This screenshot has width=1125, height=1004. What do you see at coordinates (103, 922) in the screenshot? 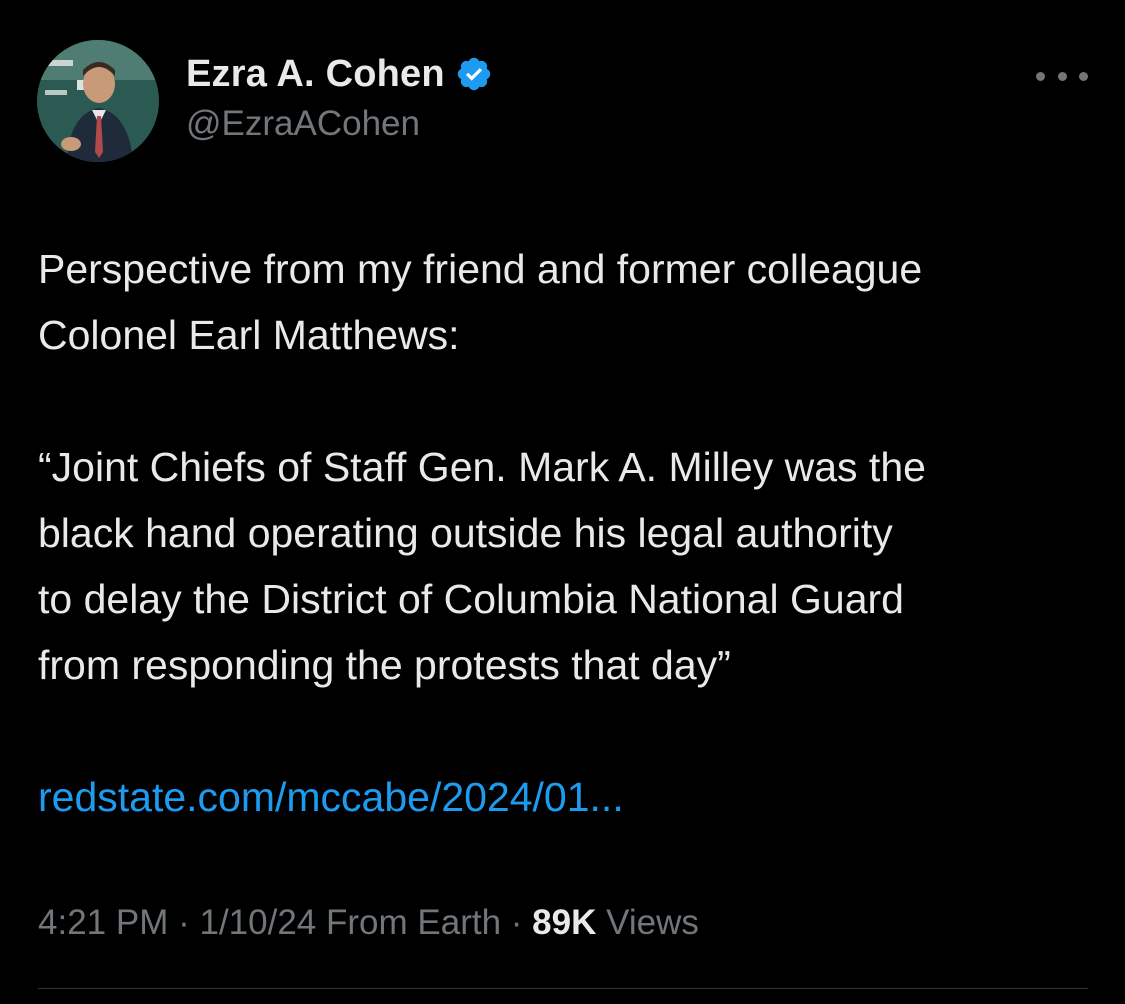
I see `timestamp-time: 4:21 PM` at bounding box center [103, 922].